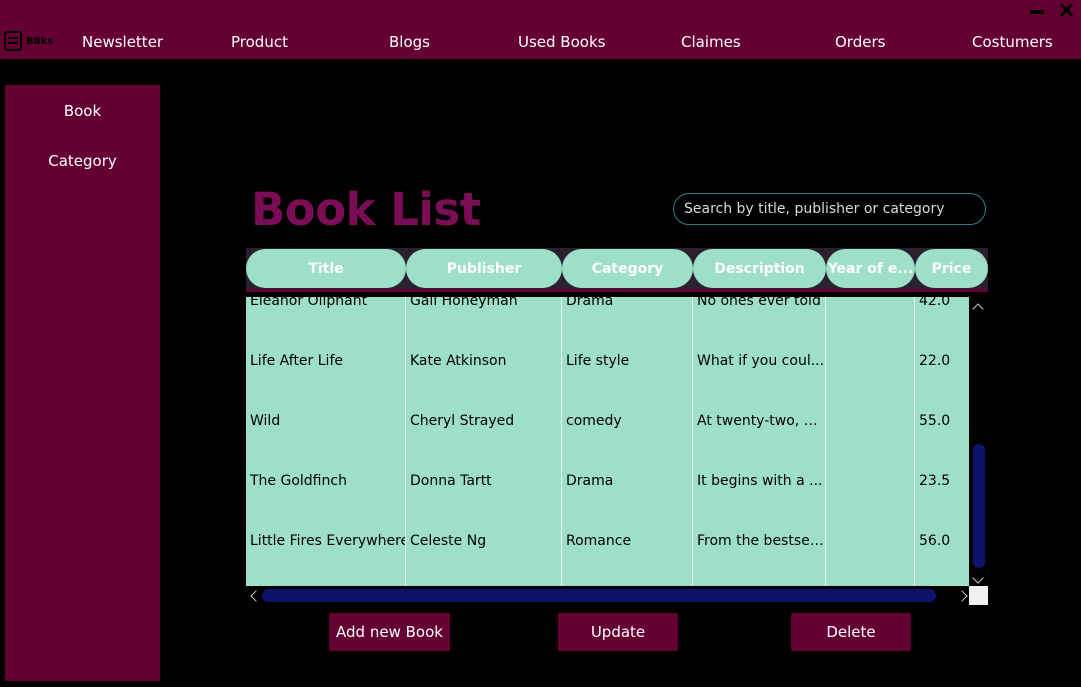 The image size is (1081, 687). What do you see at coordinates (451, 481) in the screenshot?
I see `cell-publisher: Donna Tartt` at bounding box center [451, 481].